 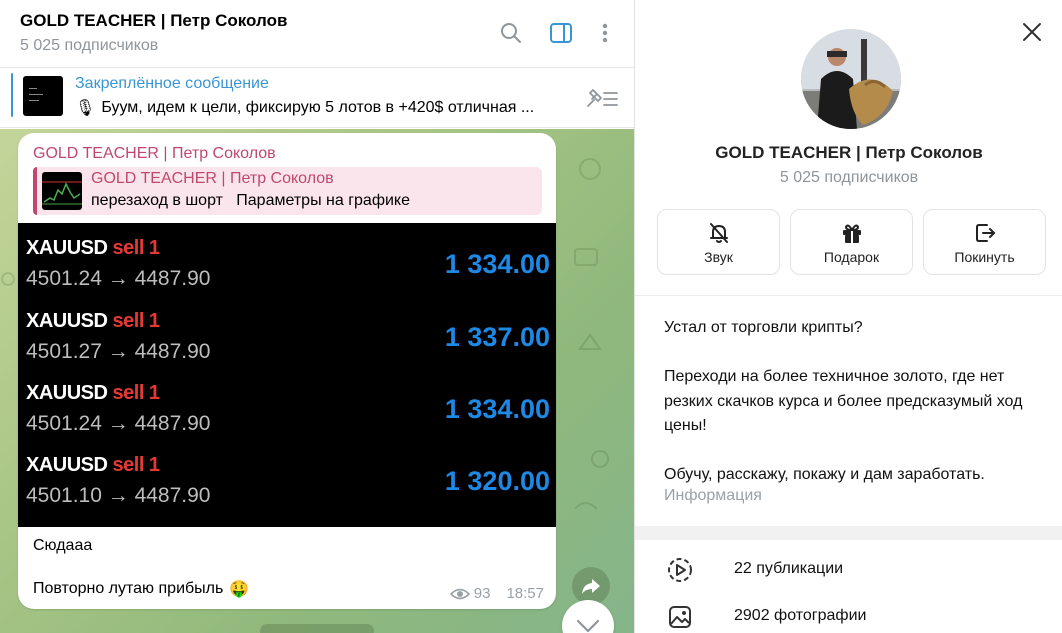 I want to click on publications-label: 22 публикации, so click(x=789, y=568).